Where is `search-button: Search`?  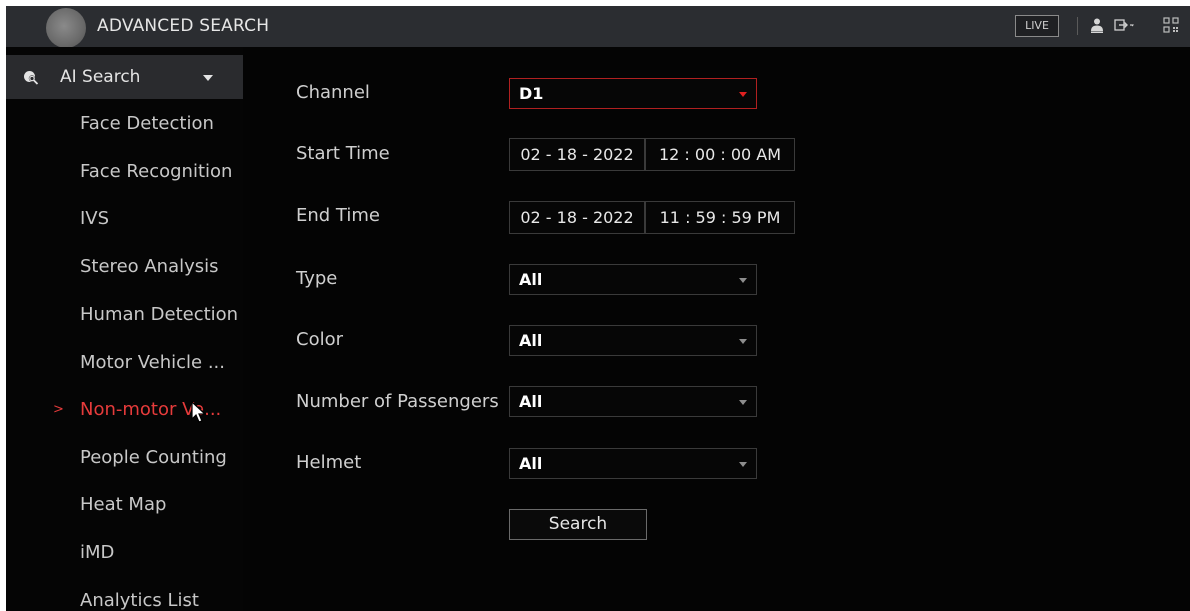 search-button: Search is located at coordinates (578, 524).